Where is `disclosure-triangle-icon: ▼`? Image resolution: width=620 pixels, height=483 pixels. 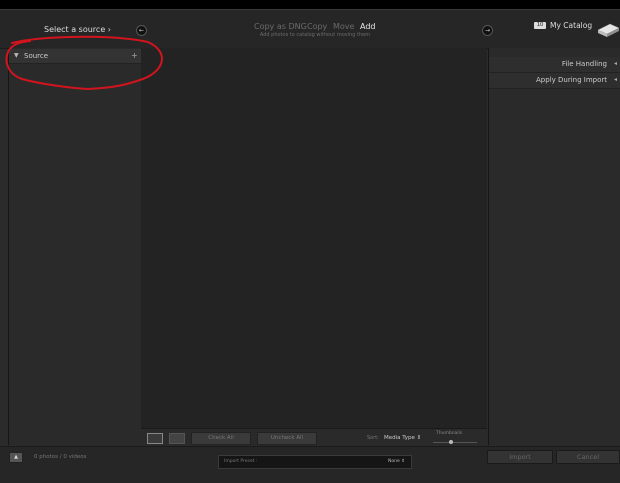 disclosure-triangle-icon: ▼ is located at coordinates (16, 55).